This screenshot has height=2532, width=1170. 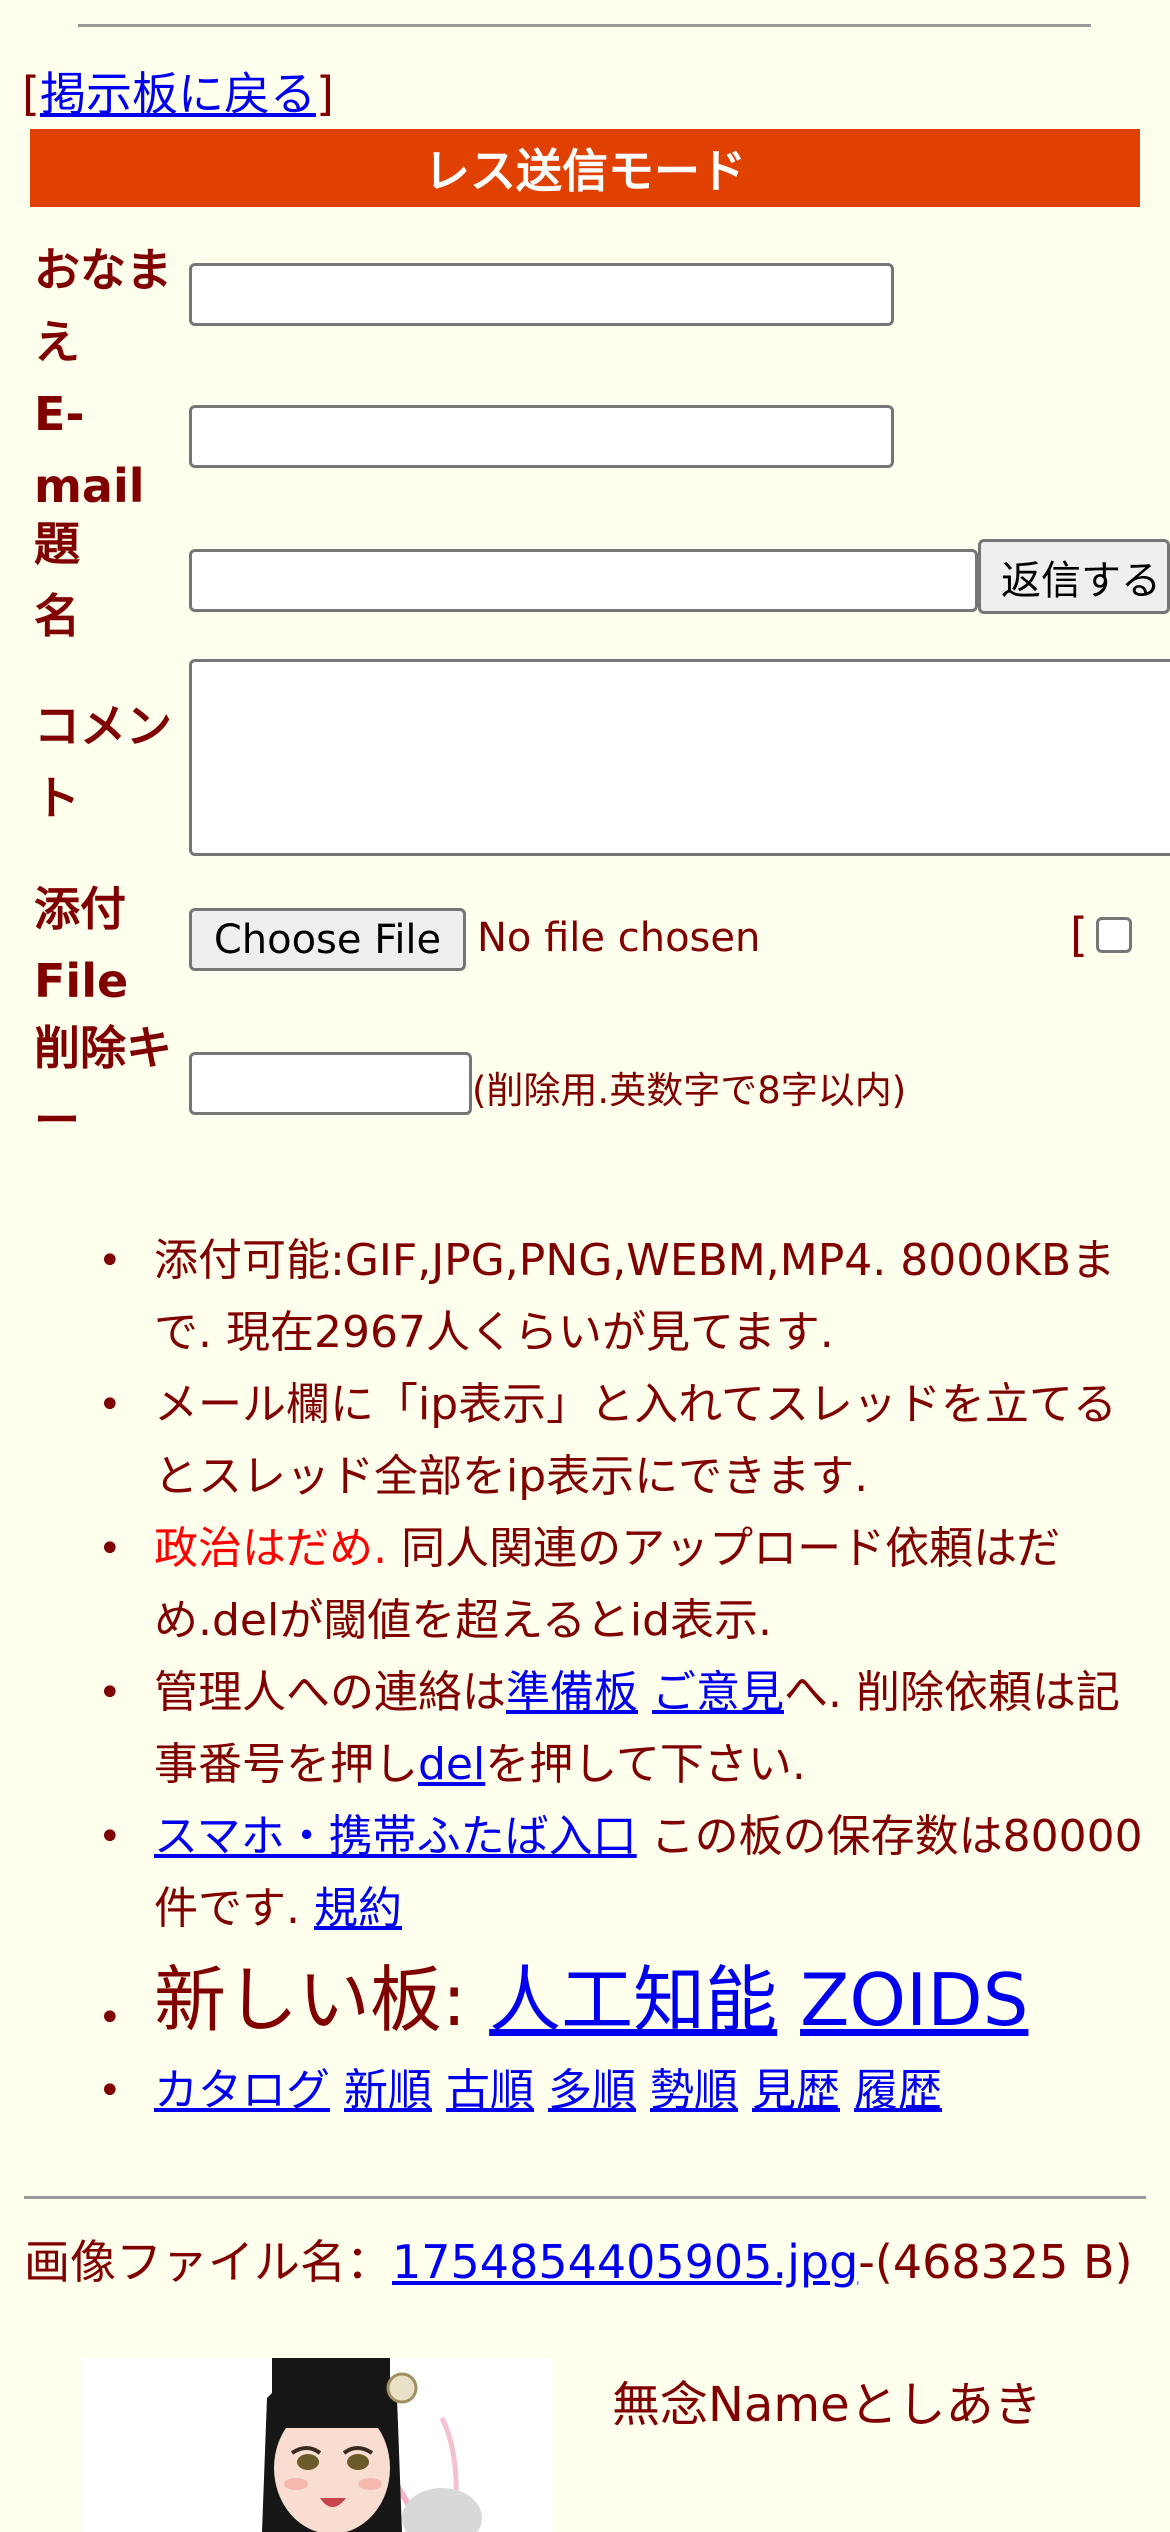 What do you see at coordinates (271, 1548) in the screenshot?
I see `politics-warning: 政治はだめ.` at bounding box center [271, 1548].